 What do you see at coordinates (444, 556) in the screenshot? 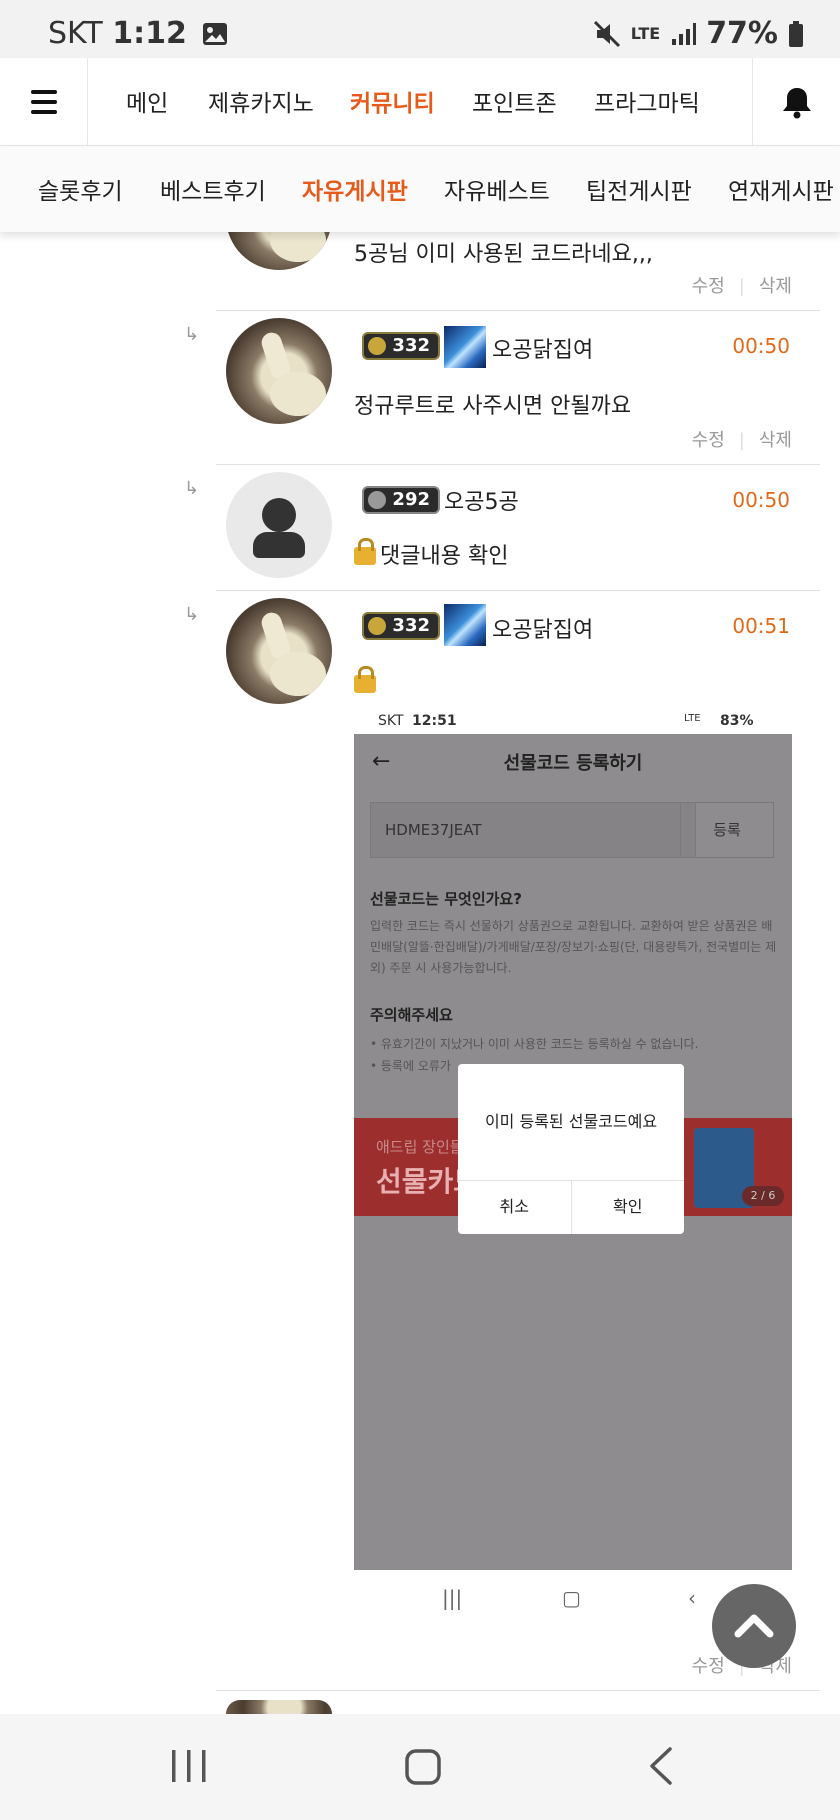
I see `secret-comment-label: 댓글내용 확인` at bounding box center [444, 556].